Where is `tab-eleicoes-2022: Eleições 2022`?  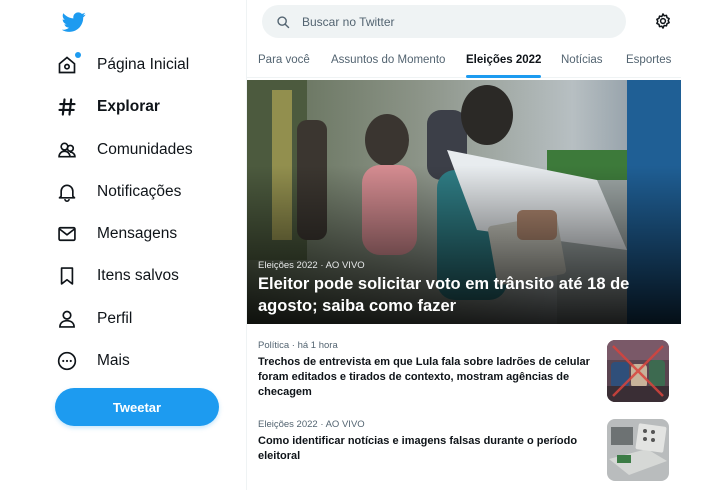
tab-eleicoes-2022: Eleições 2022 is located at coordinates (504, 60).